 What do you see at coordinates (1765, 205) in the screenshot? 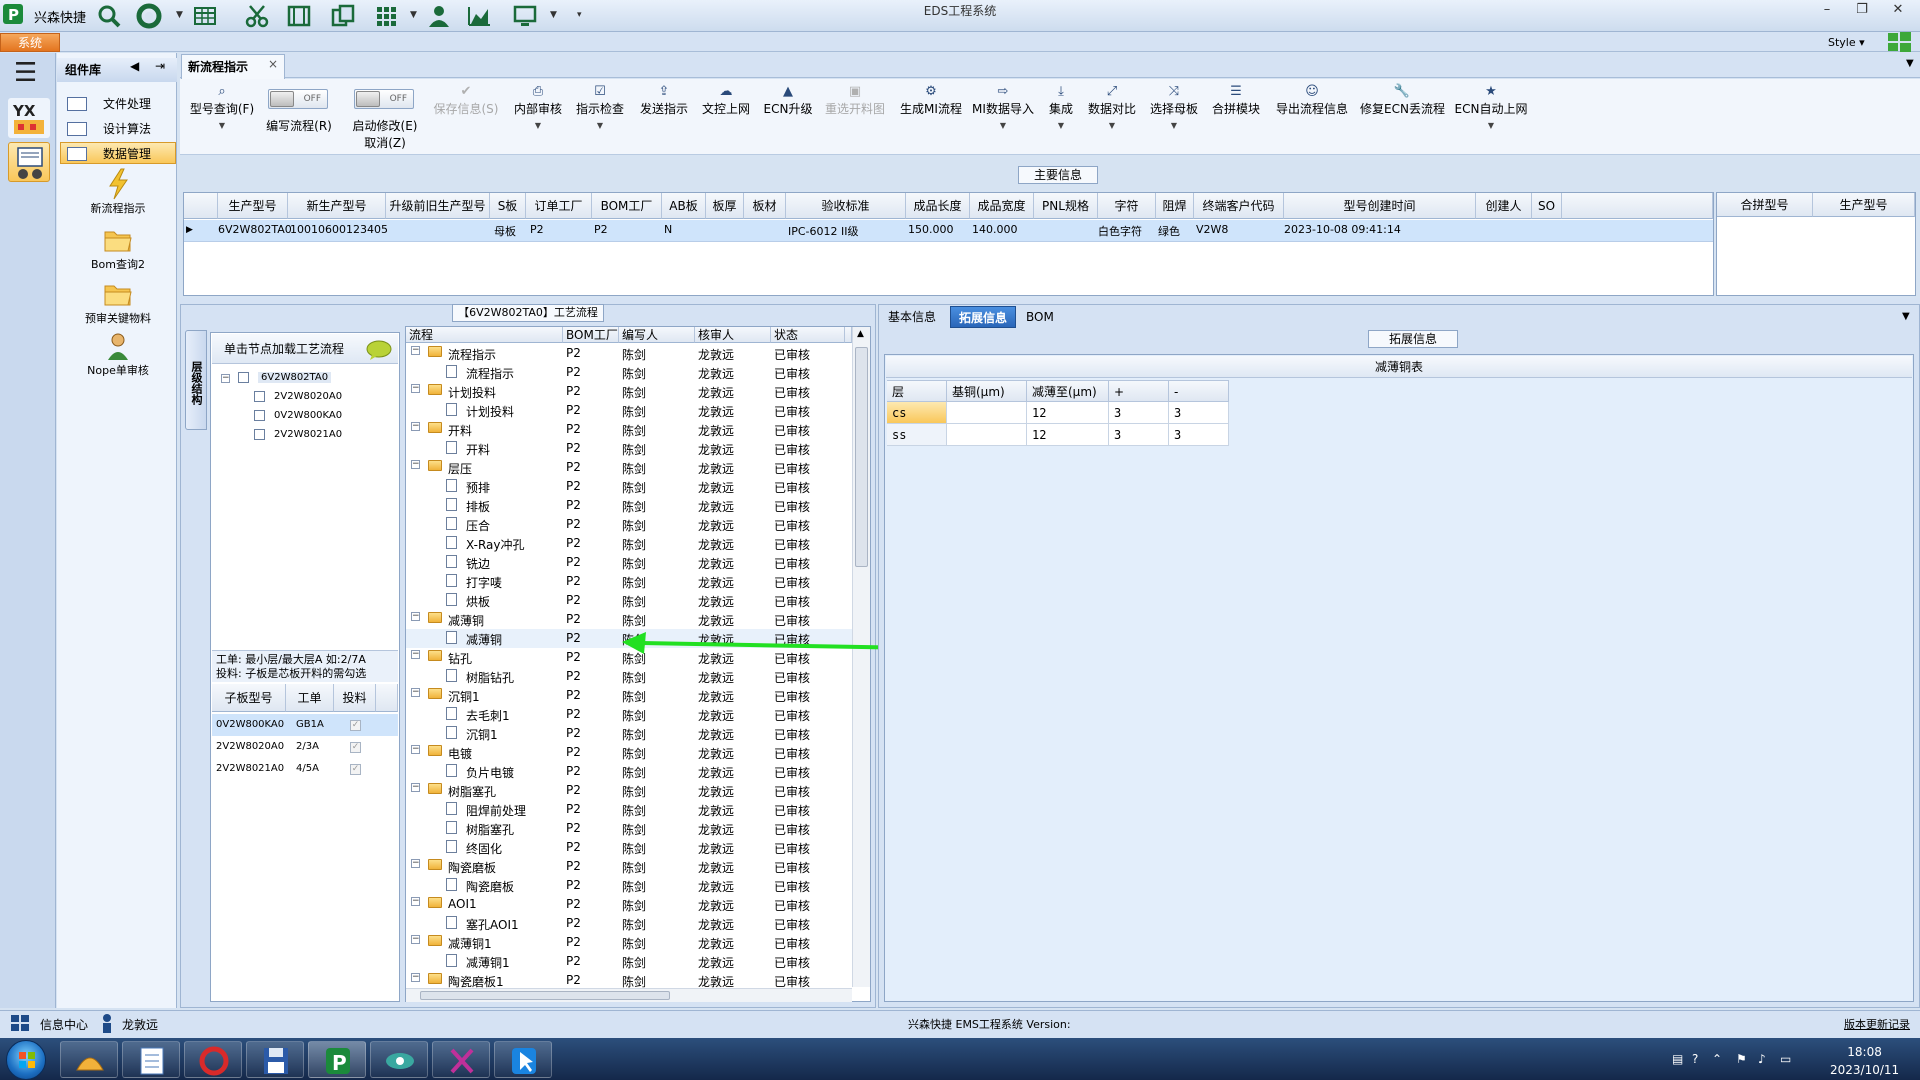
I see `column-header: 合拼型号` at bounding box center [1765, 205].